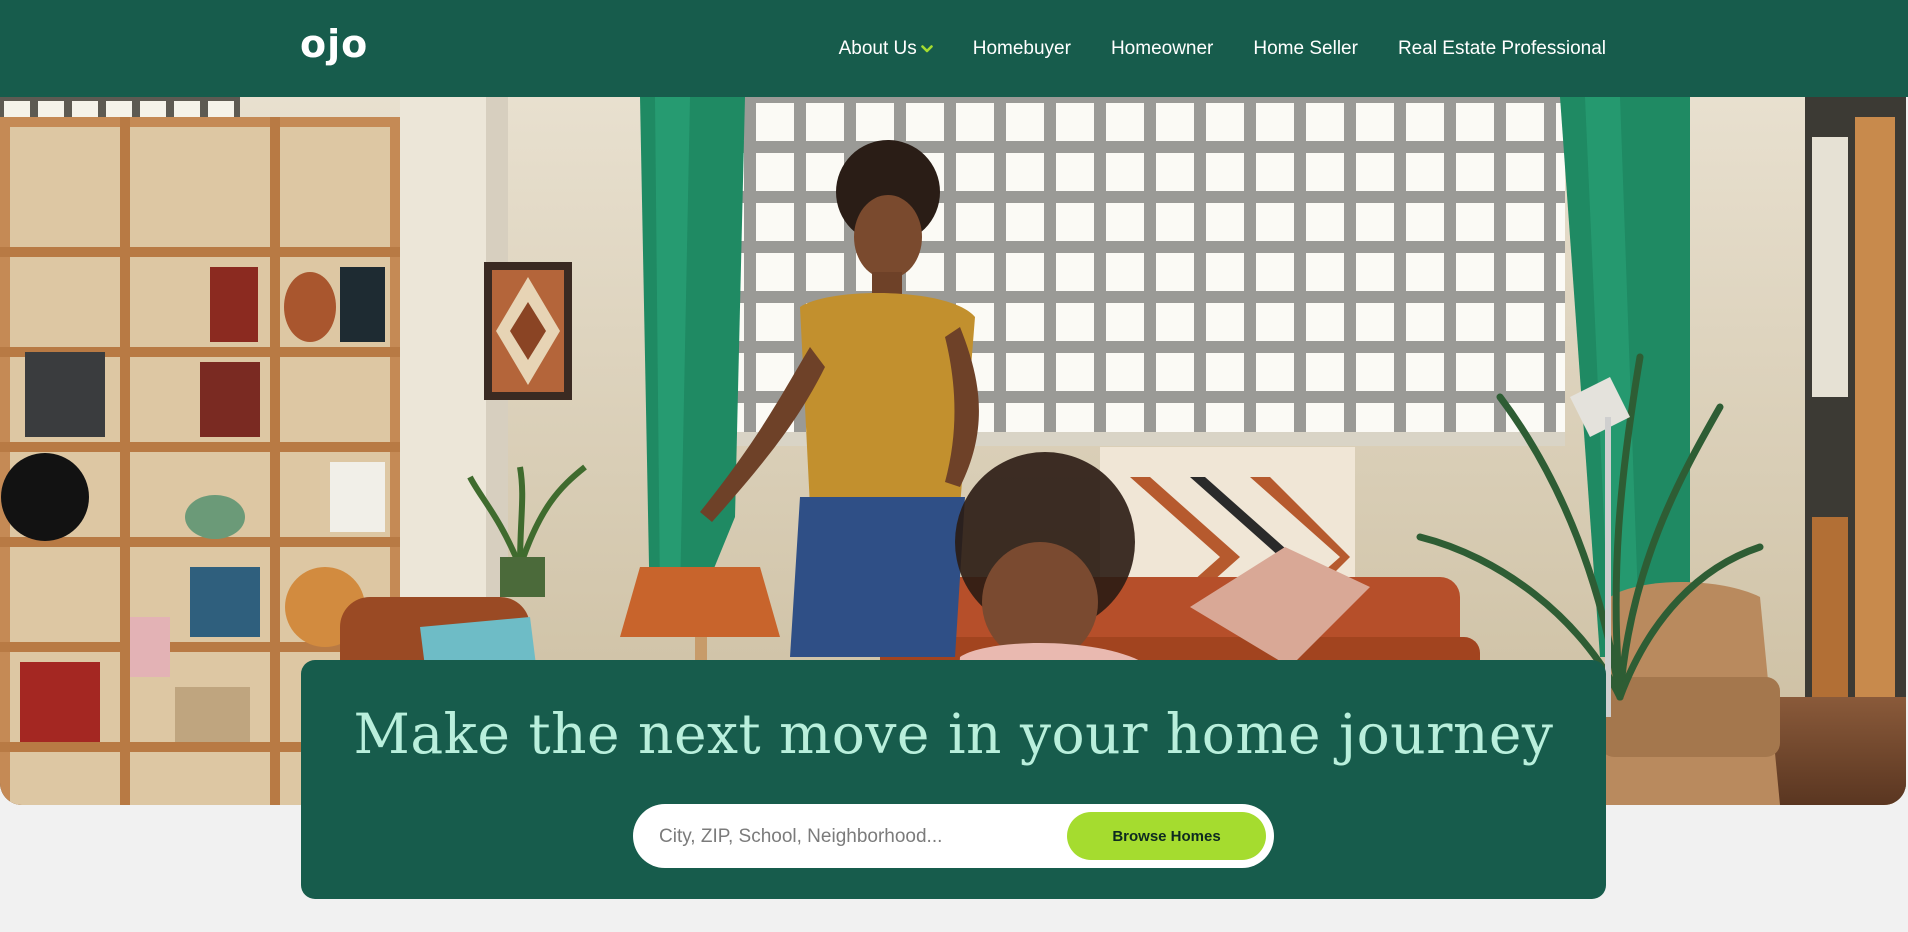  I want to click on location-search-input, so click(859, 837).